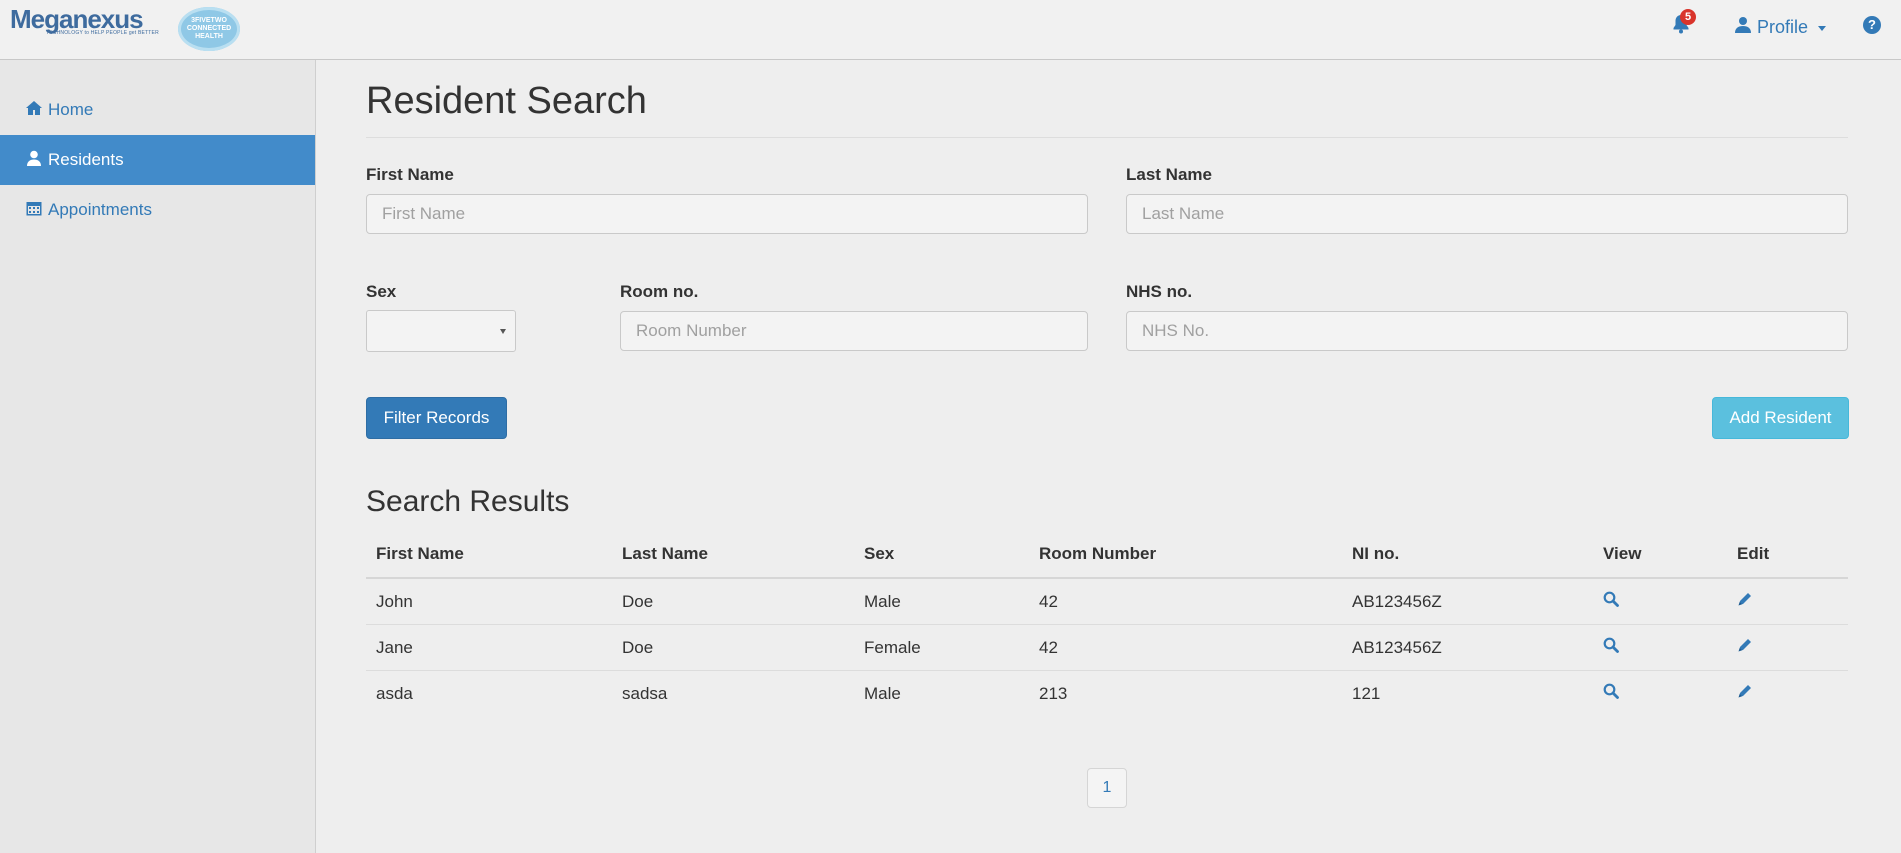 Image resolution: width=1901 pixels, height=853 pixels. What do you see at coordinates (394, 693) in the screenshot?
I see `first-name-cell: asda` at bounding box center [394, 693].